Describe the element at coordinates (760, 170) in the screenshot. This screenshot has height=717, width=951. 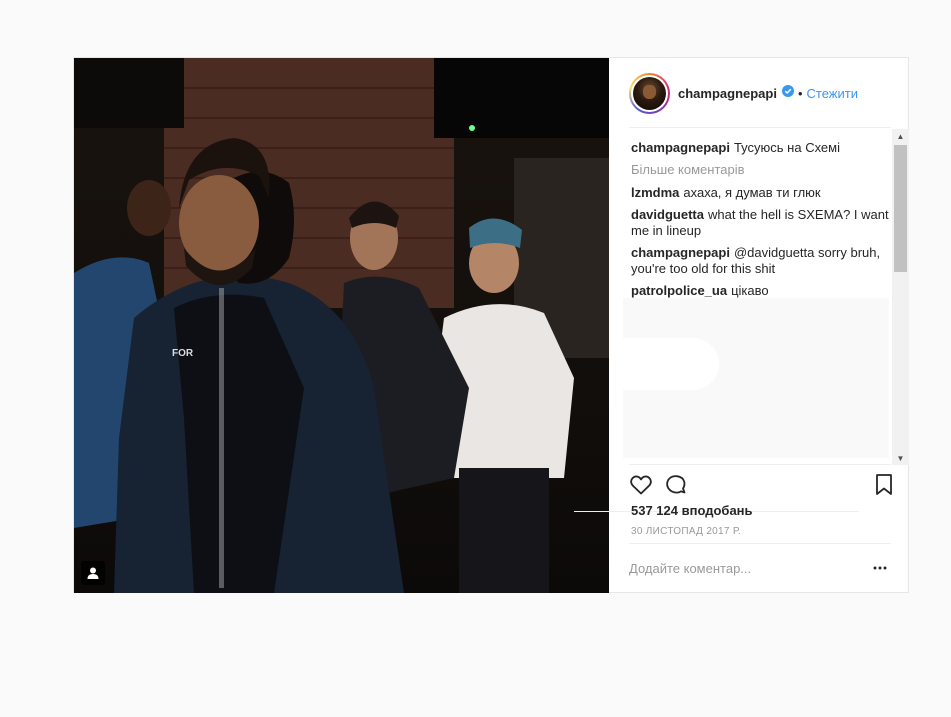
I see `load-more-comments: Більше коментарів` at that location.